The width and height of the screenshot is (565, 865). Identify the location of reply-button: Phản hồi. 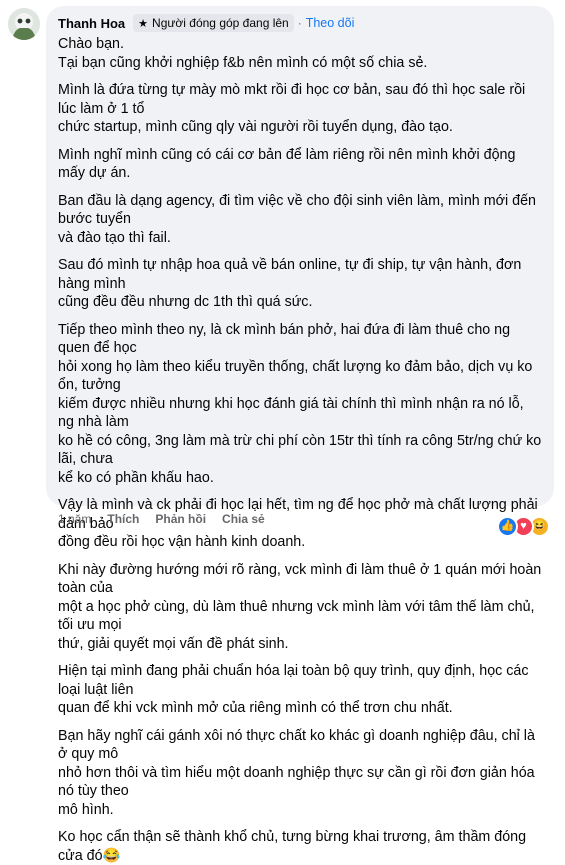
(180, 519).